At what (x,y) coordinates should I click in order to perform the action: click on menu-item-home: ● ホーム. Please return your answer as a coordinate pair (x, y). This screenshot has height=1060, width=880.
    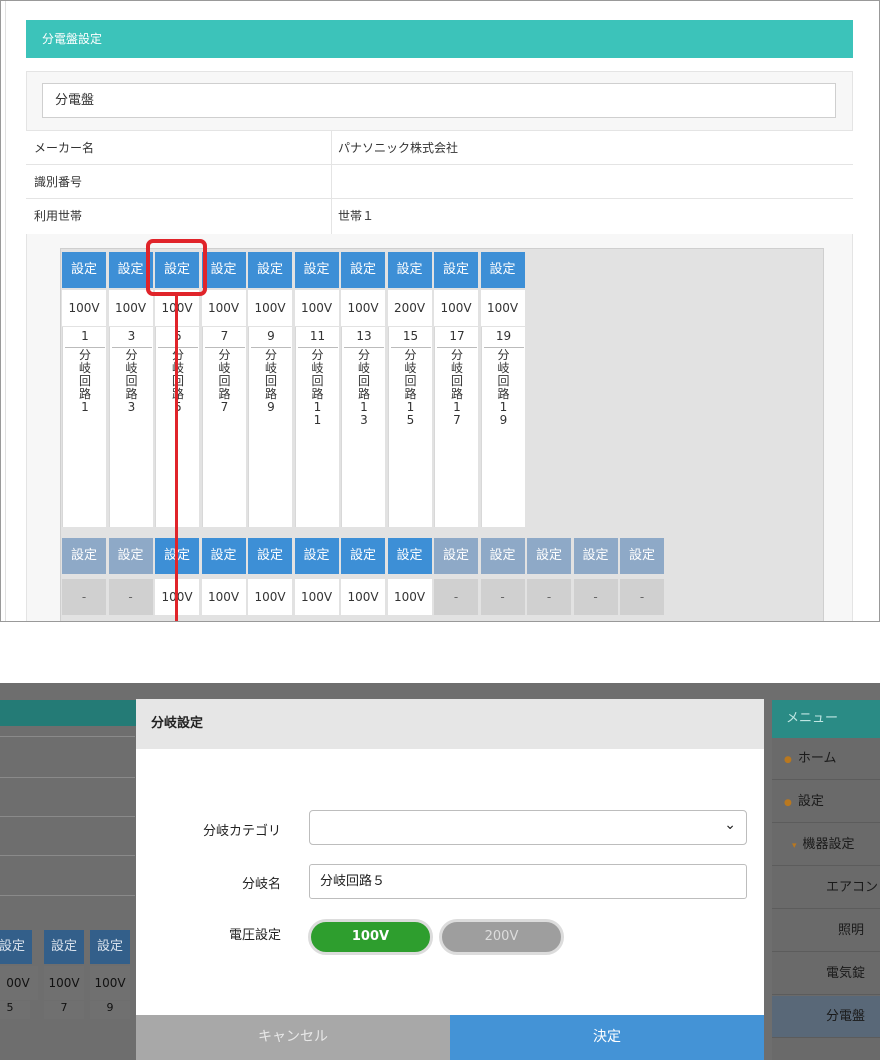
    Looking at the image, I should click on (826, 759).